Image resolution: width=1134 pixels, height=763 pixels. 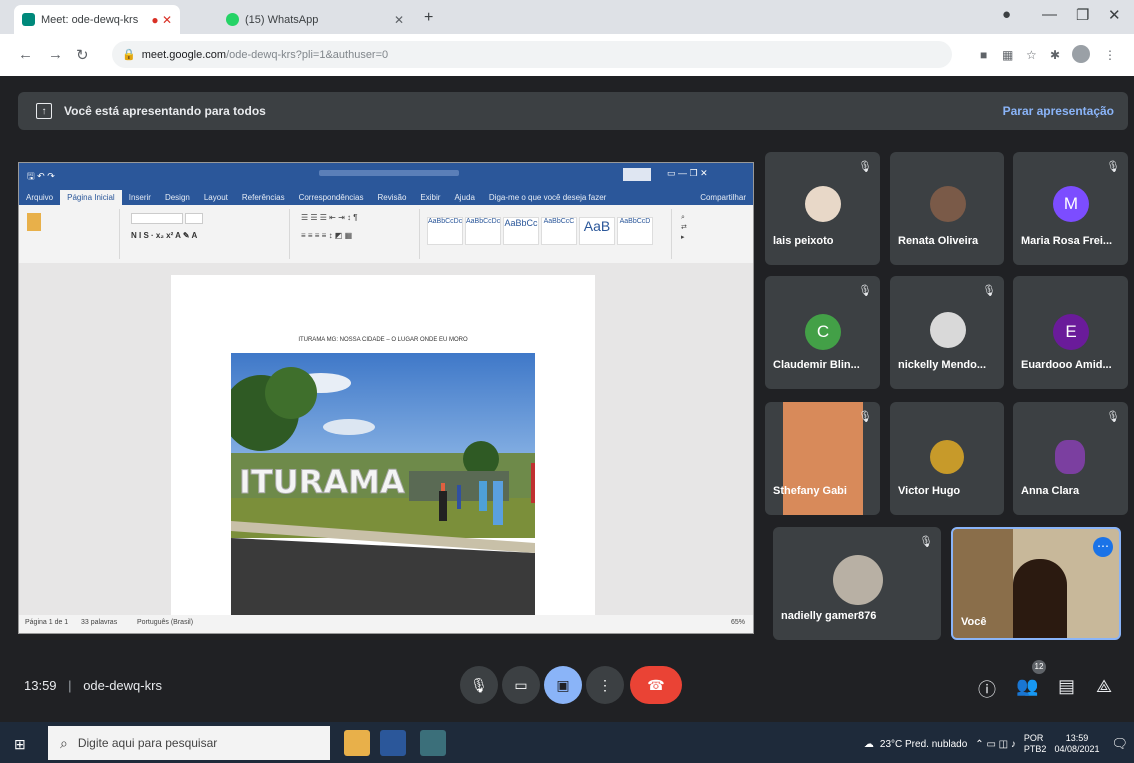 I want to click on camera-toggle-button: ▭, so click(x=521, y=685).